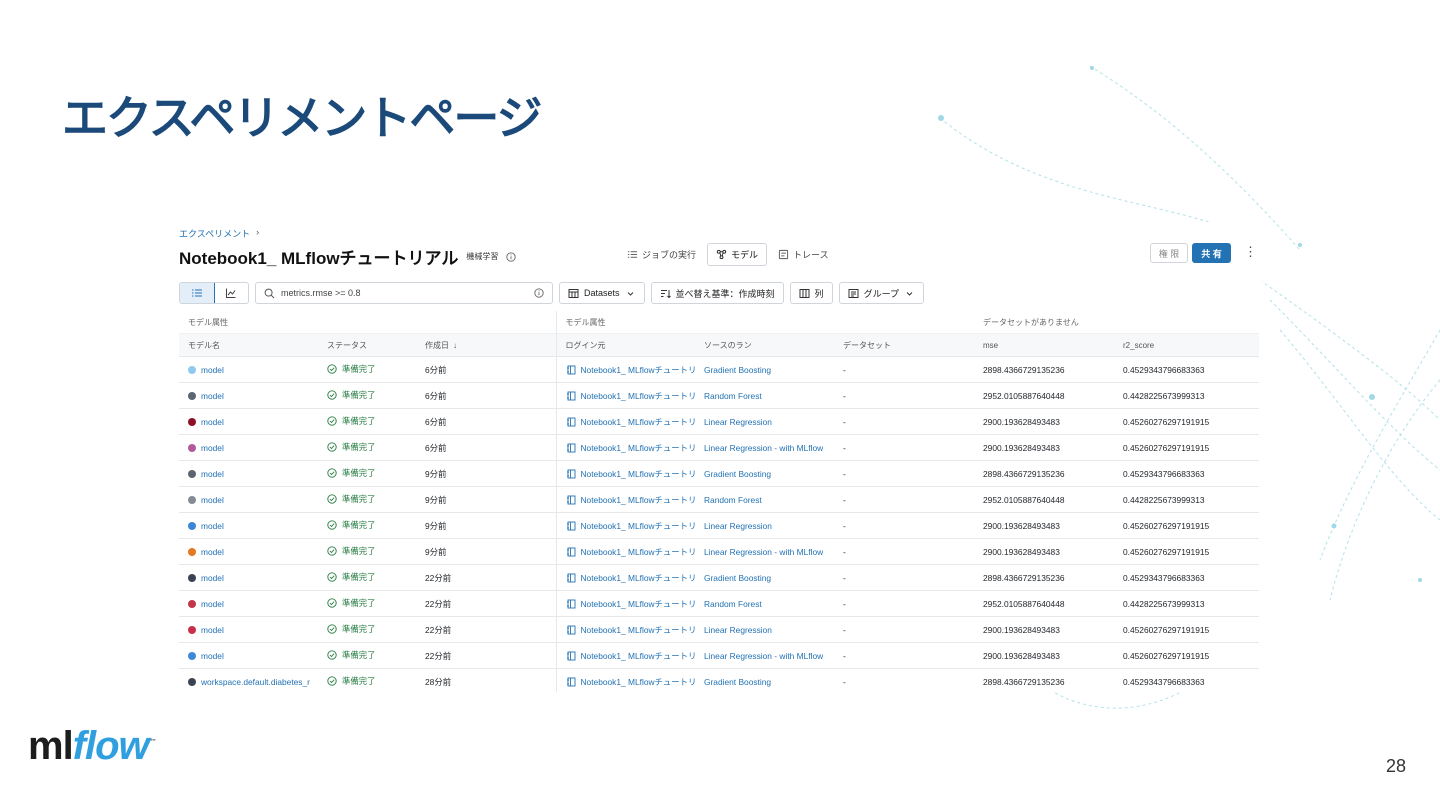 This screenshot has width=1440, height=810. What do you see at coordinates (248, 345) in the screenshot?
I see `column-header: モデル名` at bounding box center [248, 345].